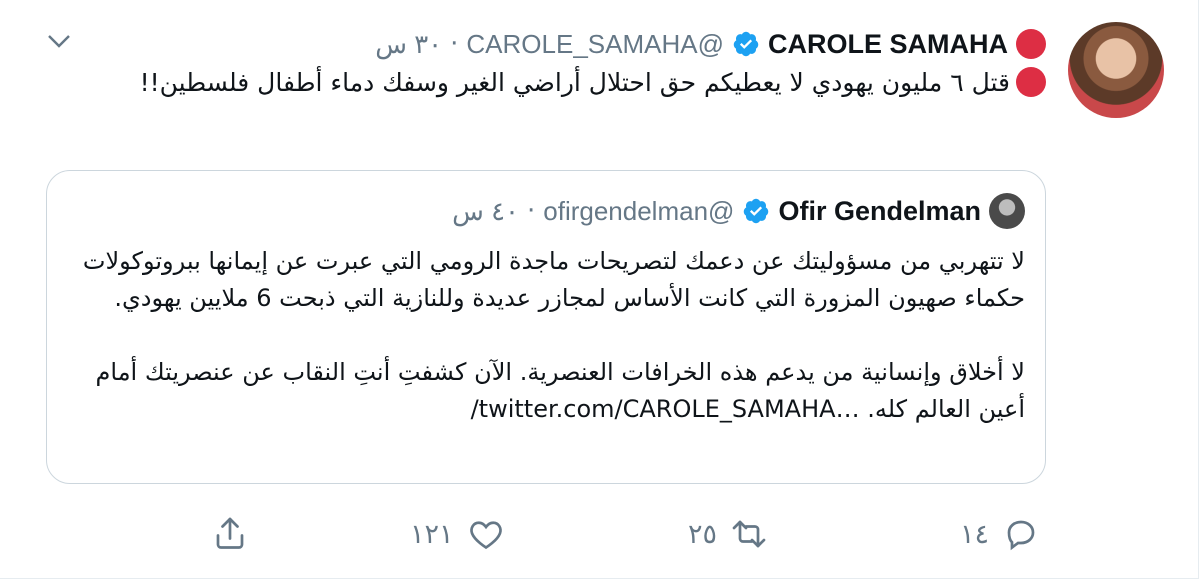 This screenshot has width=1200, height=583. Describe the element at coordinates (457, 534) in the screenshot. I see `like-button: ١٢١` at that location.